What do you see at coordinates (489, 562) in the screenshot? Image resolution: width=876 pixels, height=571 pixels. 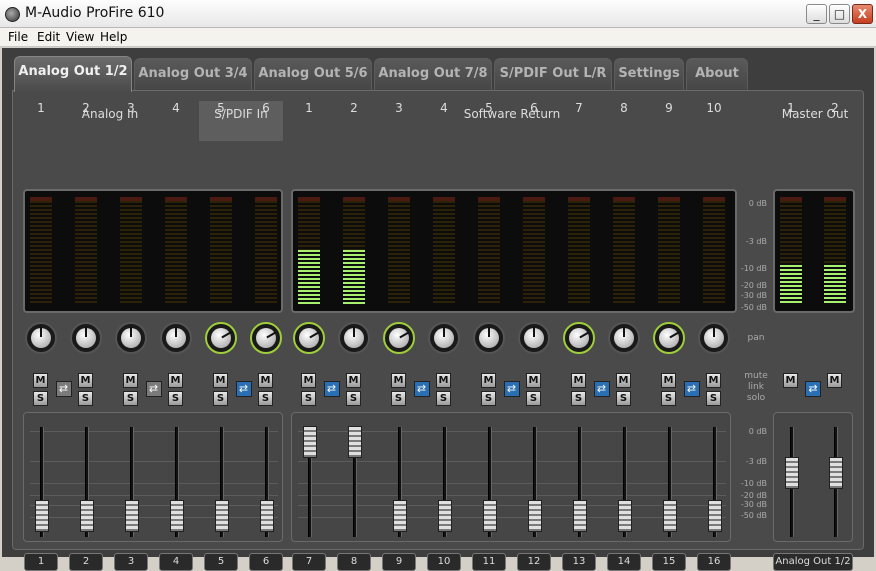 I see `strip-label-button: 11` at bounding box center [489, 562].